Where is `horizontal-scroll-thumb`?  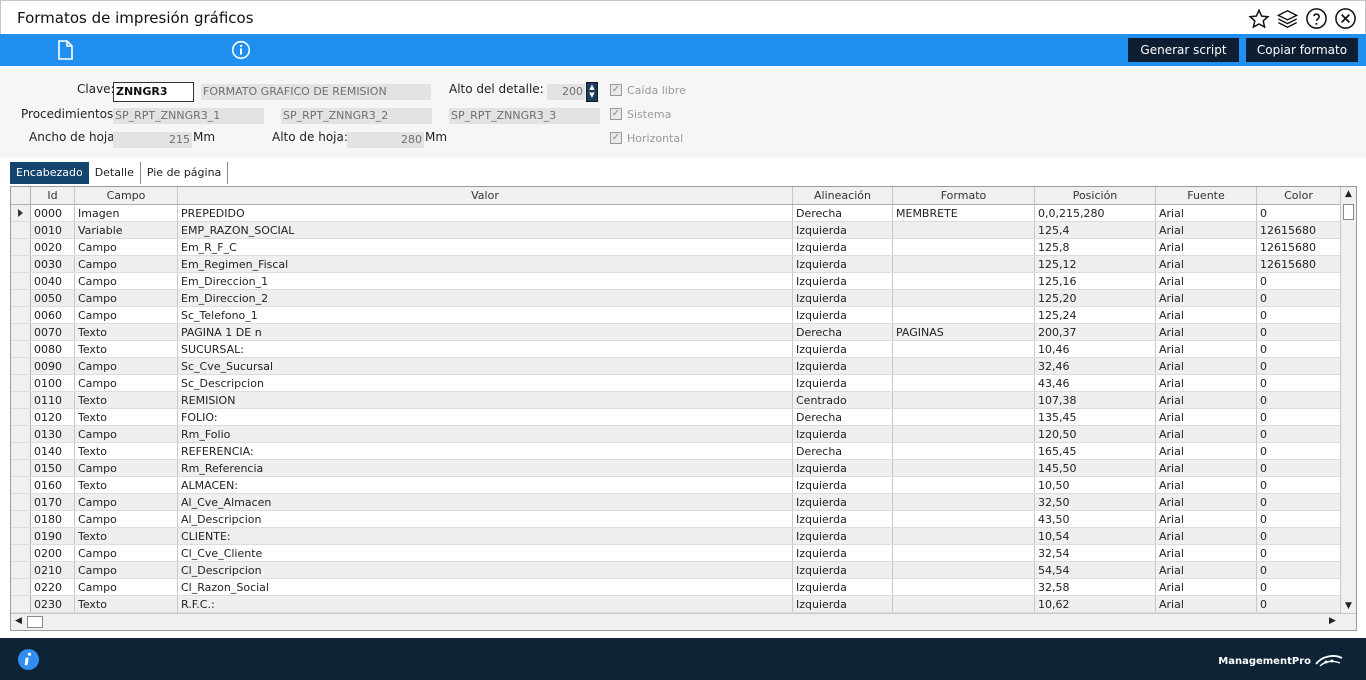
horizontal-scroll-thumb is located at coordinates (35, 622).